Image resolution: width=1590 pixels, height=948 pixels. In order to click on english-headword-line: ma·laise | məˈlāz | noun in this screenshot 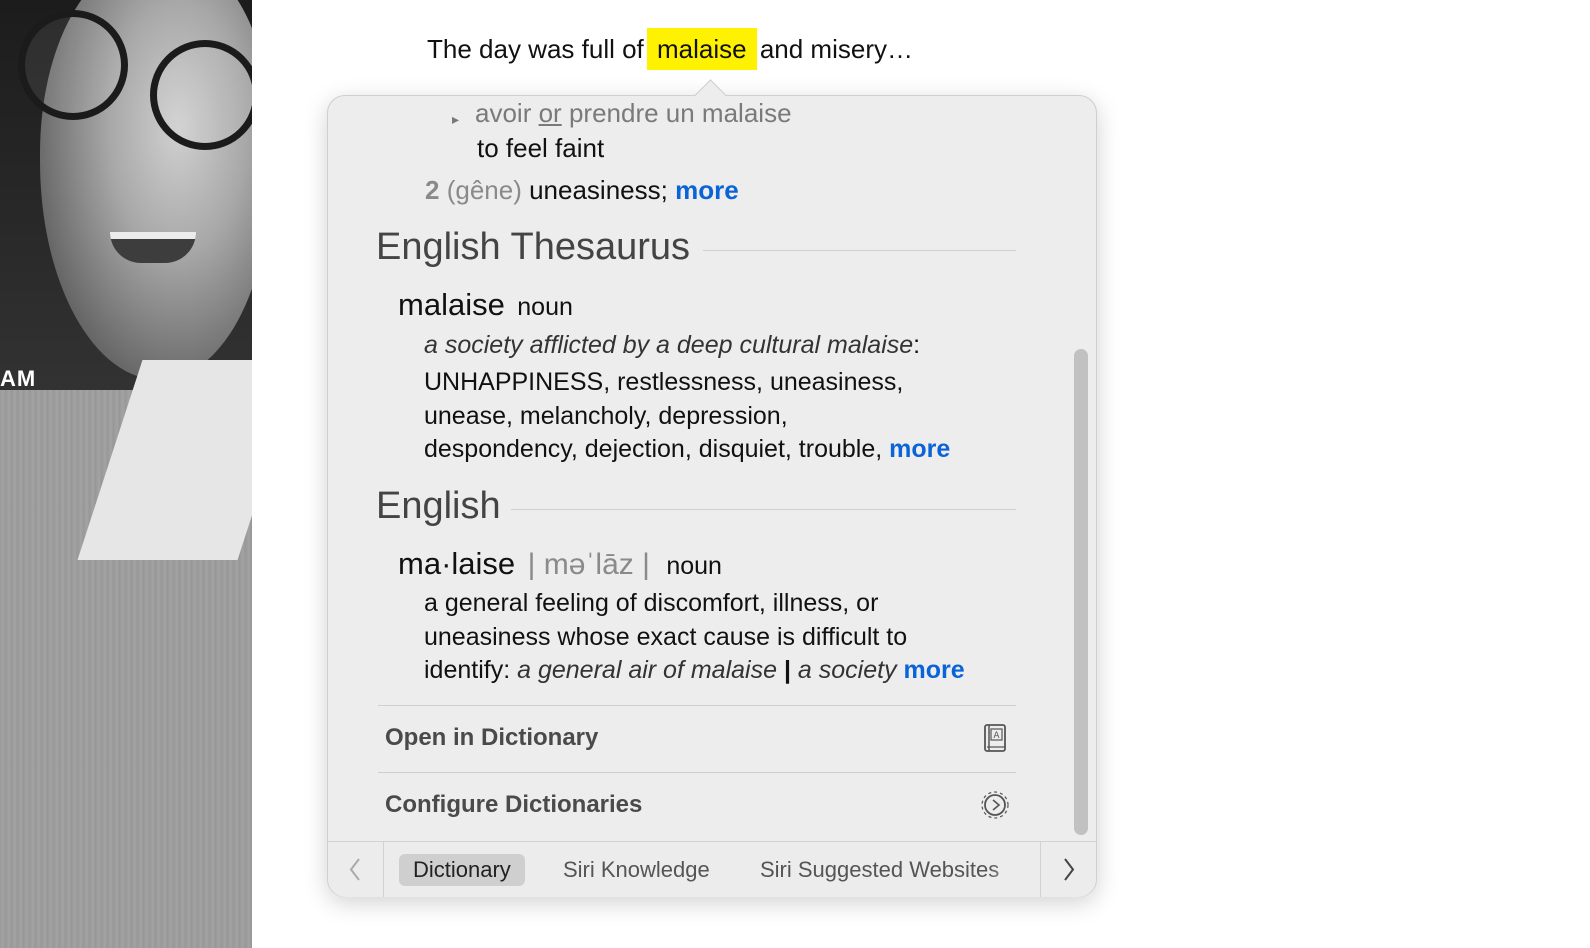, I will do `click(560, 564)`.